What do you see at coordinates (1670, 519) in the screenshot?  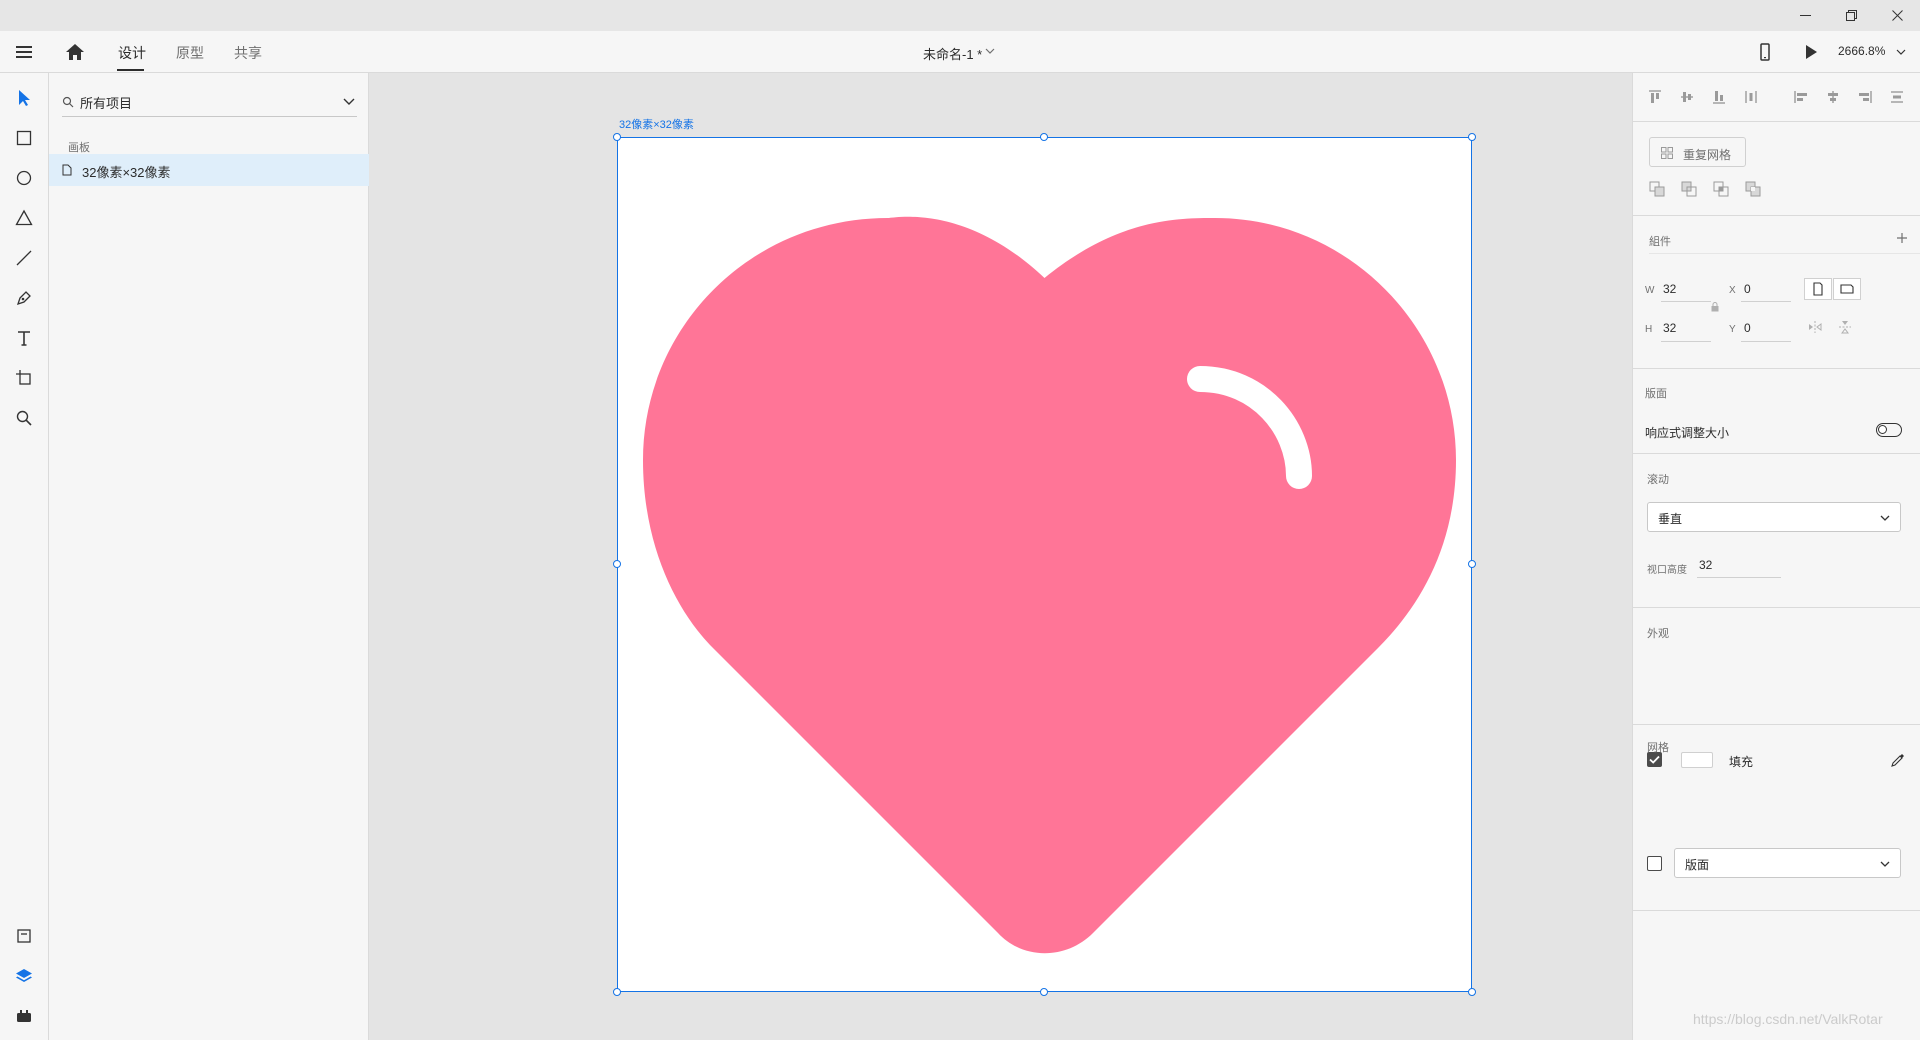 I see `scroll-dropdown-value: 垂直` at bounding box center [1670, 519].